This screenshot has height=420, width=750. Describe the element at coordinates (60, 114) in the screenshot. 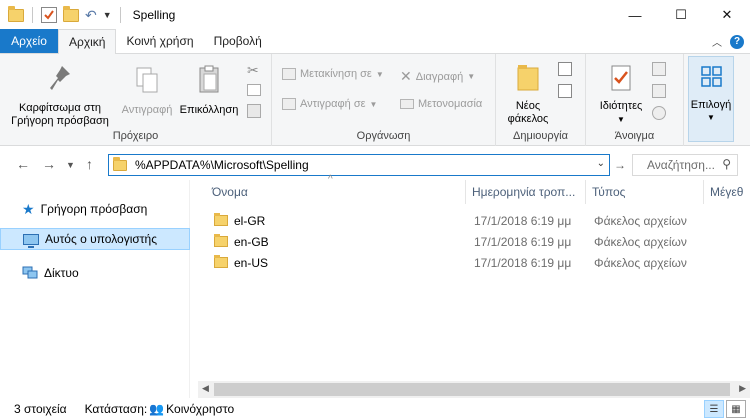

I see `pin-label: Καρφίτσωμα στη Γρήγορη πρόσβαση` at that location.